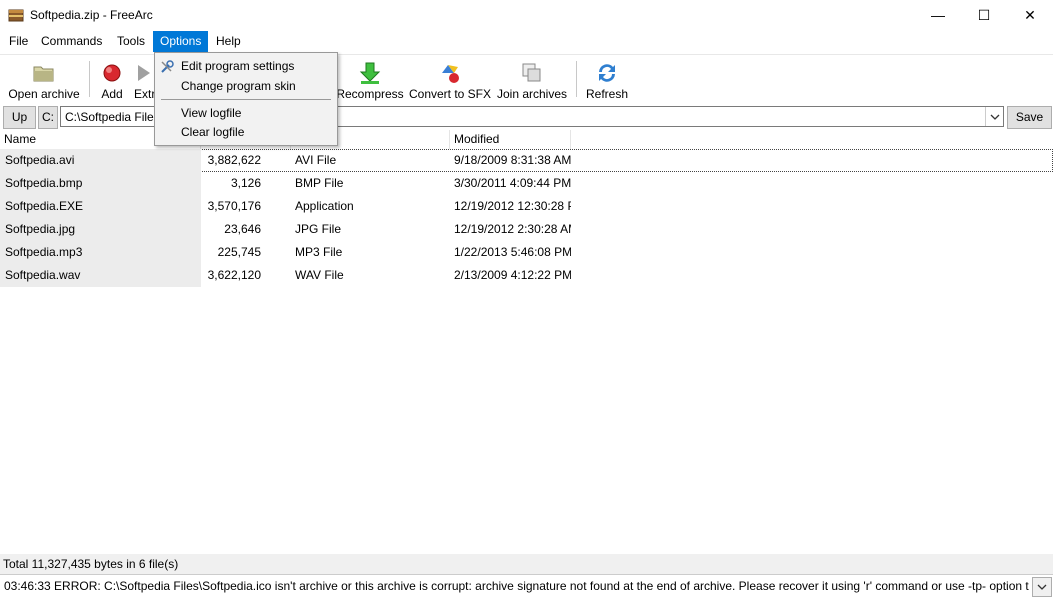 The image size is (1053, 598). I want to click on menu-item-view-logfile: View logfile, so click(245, 113).